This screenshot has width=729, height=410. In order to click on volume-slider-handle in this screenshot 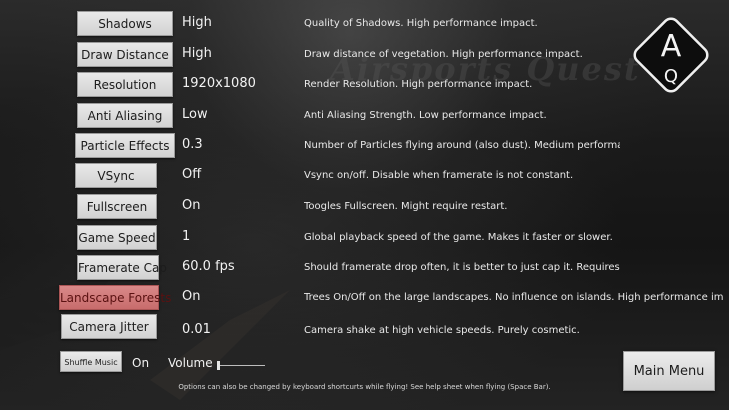, I will do `click(218, 365)`.